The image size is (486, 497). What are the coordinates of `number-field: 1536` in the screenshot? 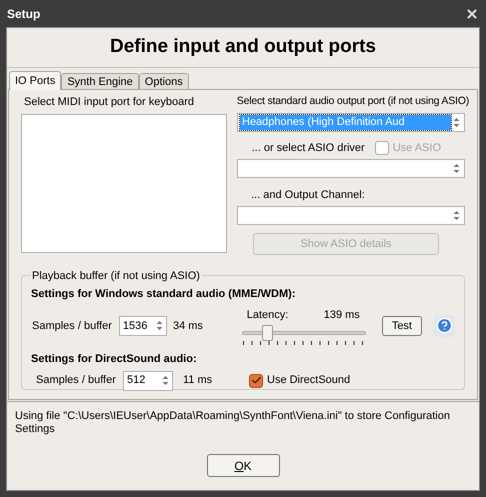 It's located at (142, 326).